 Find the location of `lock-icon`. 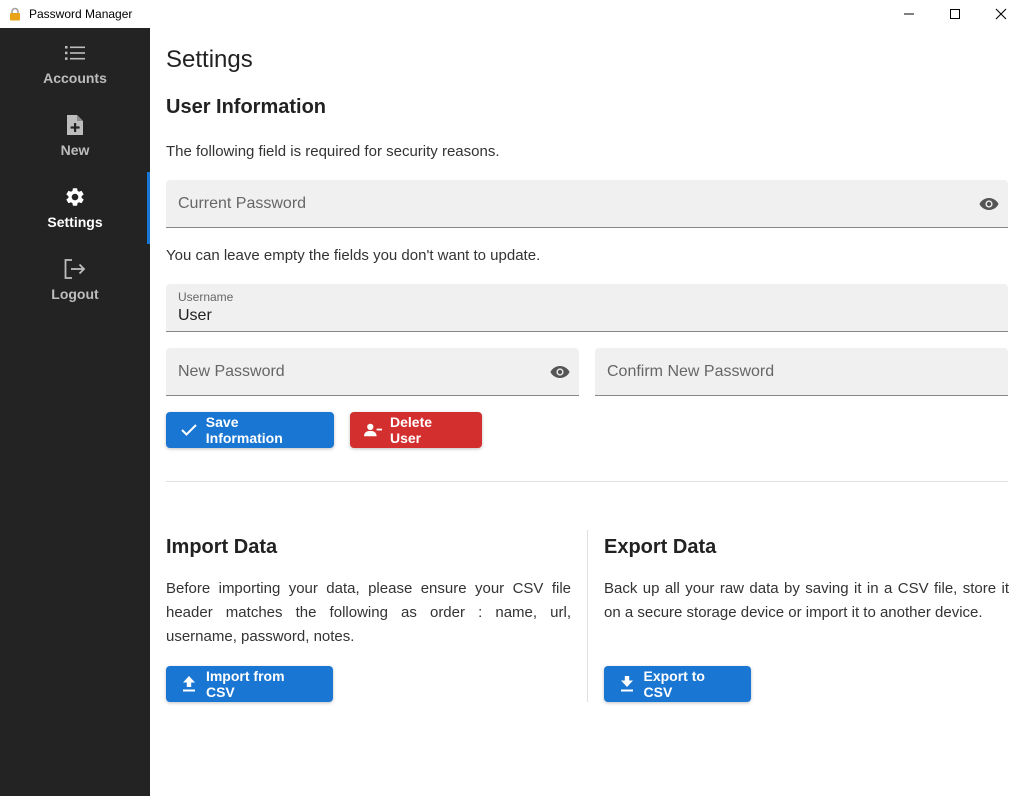

lock-icon is located at coordinates (15, 14).